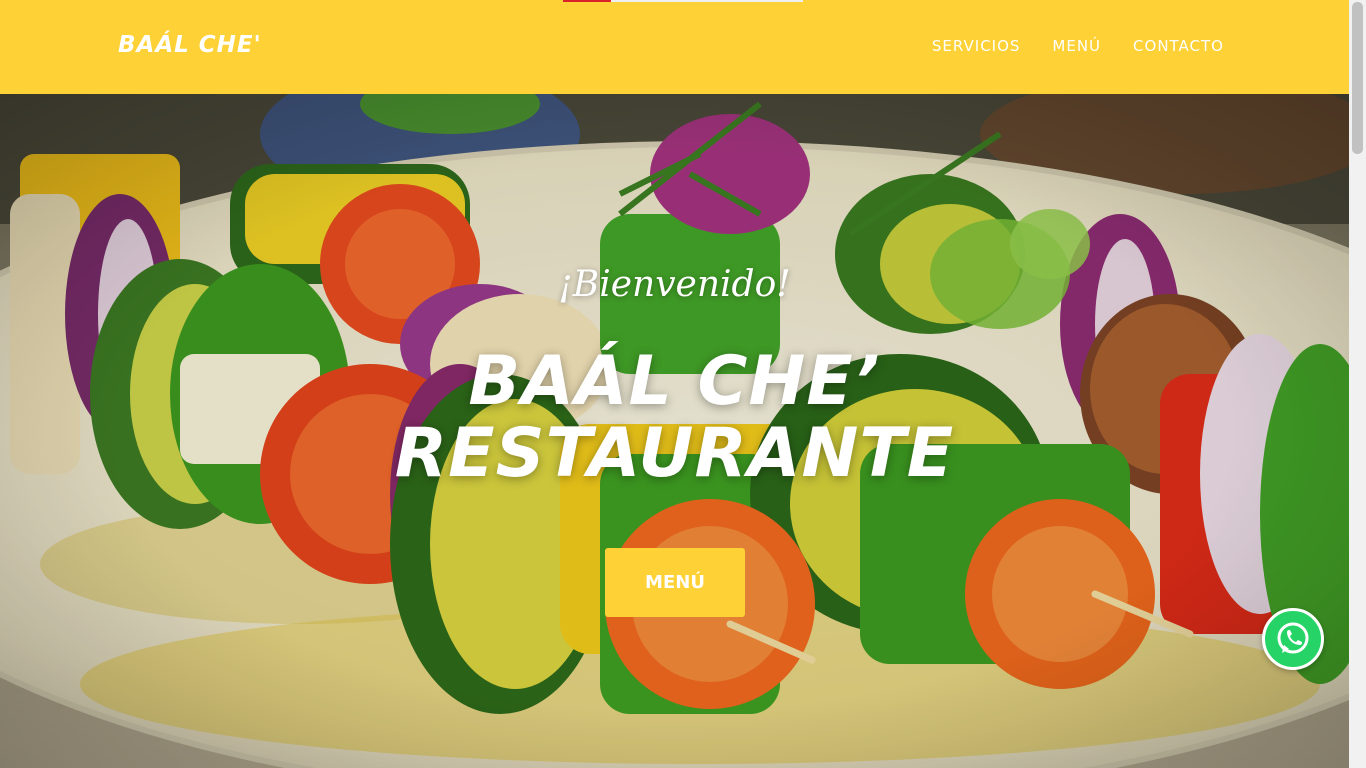 The width and height of the screenshot is (1366, 768). What do you see at coordinates (674, 381) in the screenshot?
I see `hero-heading-line1: BAÁL CHE’` at bounding box center [674, 381].